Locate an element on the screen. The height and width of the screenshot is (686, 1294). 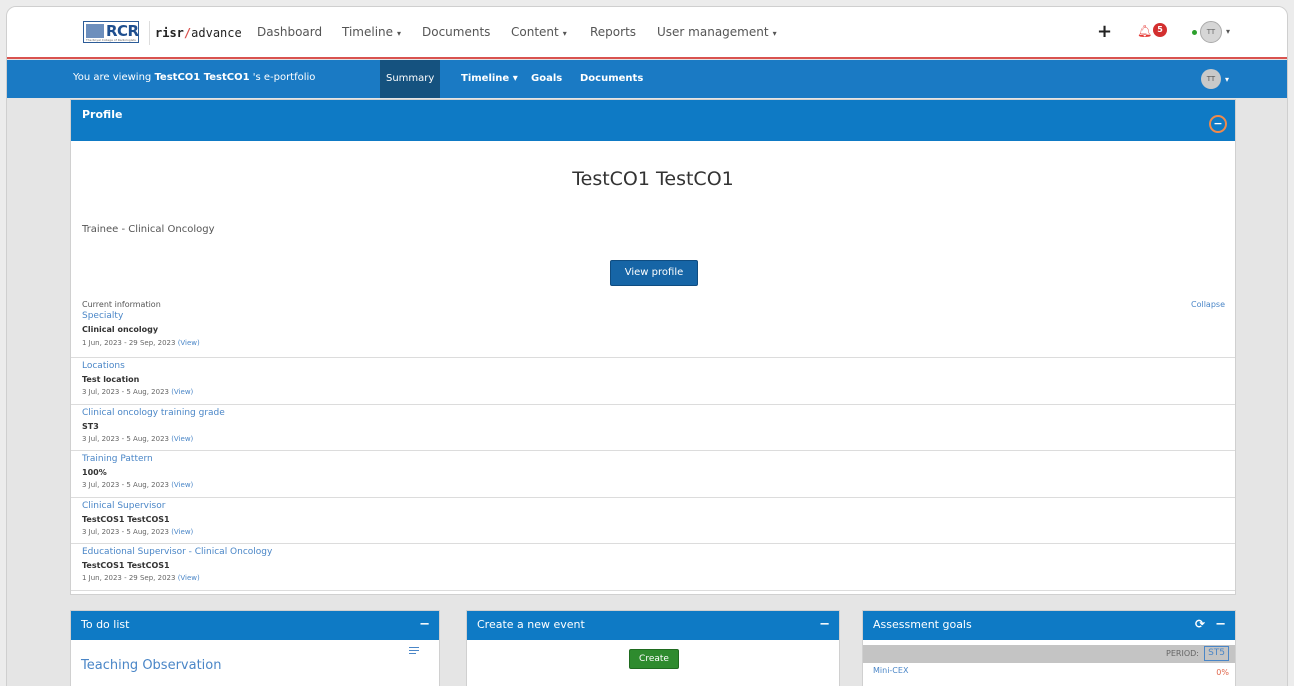
goal-percent: 0% is located at coordinates (1222, 672).